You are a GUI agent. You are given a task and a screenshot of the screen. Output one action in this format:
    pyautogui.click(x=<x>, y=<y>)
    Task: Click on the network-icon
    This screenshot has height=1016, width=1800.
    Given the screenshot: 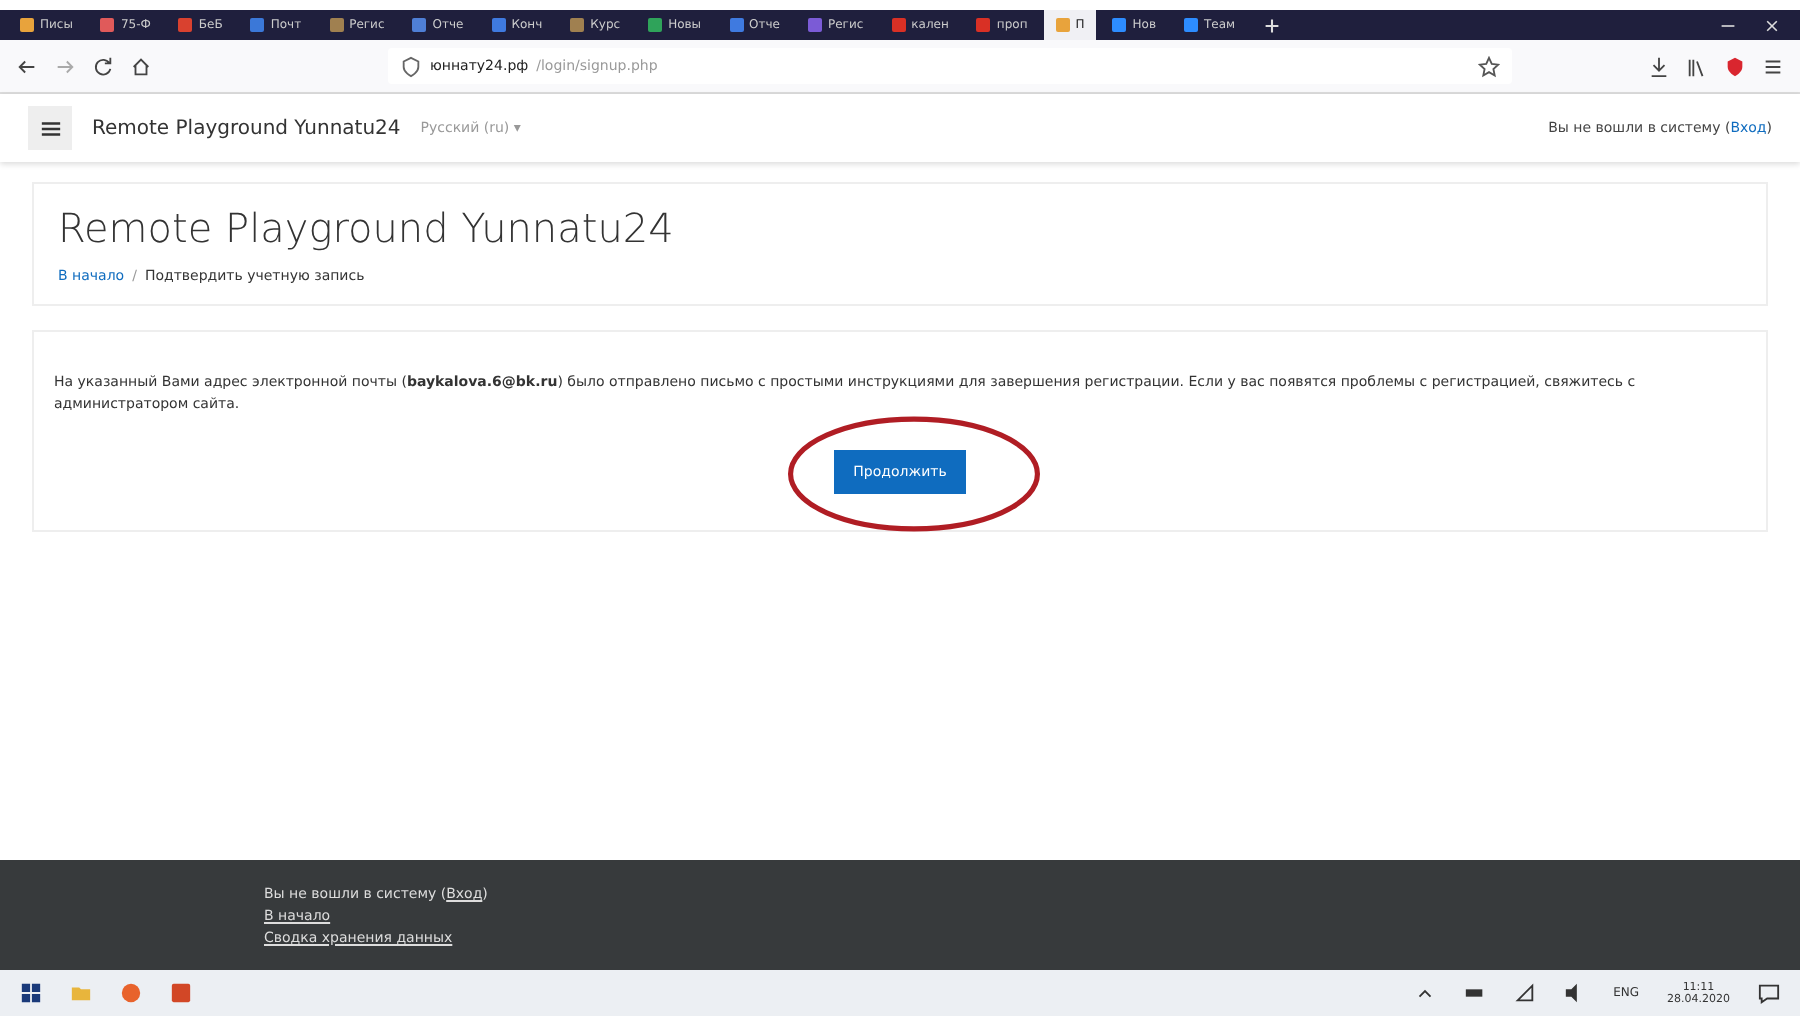 What is the action you would take?
    pyautogui.click(x=1524, y=993)
    